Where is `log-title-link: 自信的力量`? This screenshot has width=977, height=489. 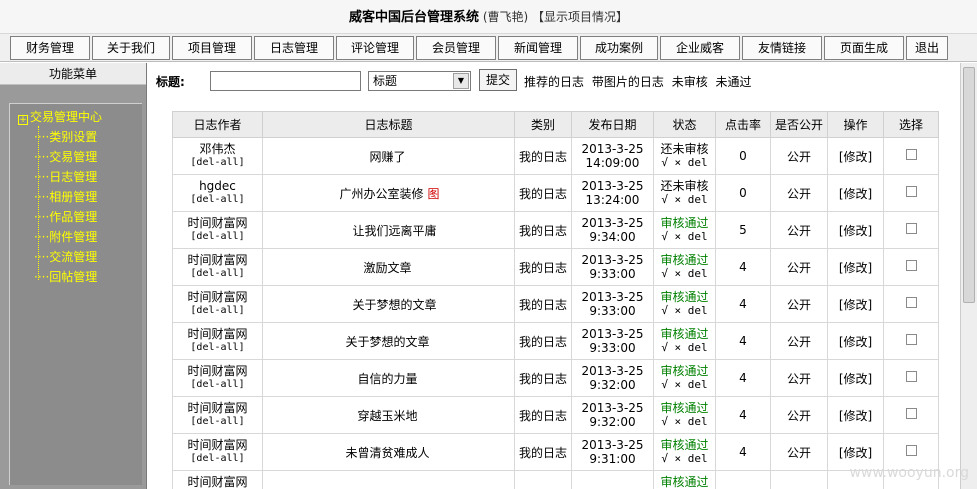 log-title-link: 自信的力量 is located at coordinates (387, 379).